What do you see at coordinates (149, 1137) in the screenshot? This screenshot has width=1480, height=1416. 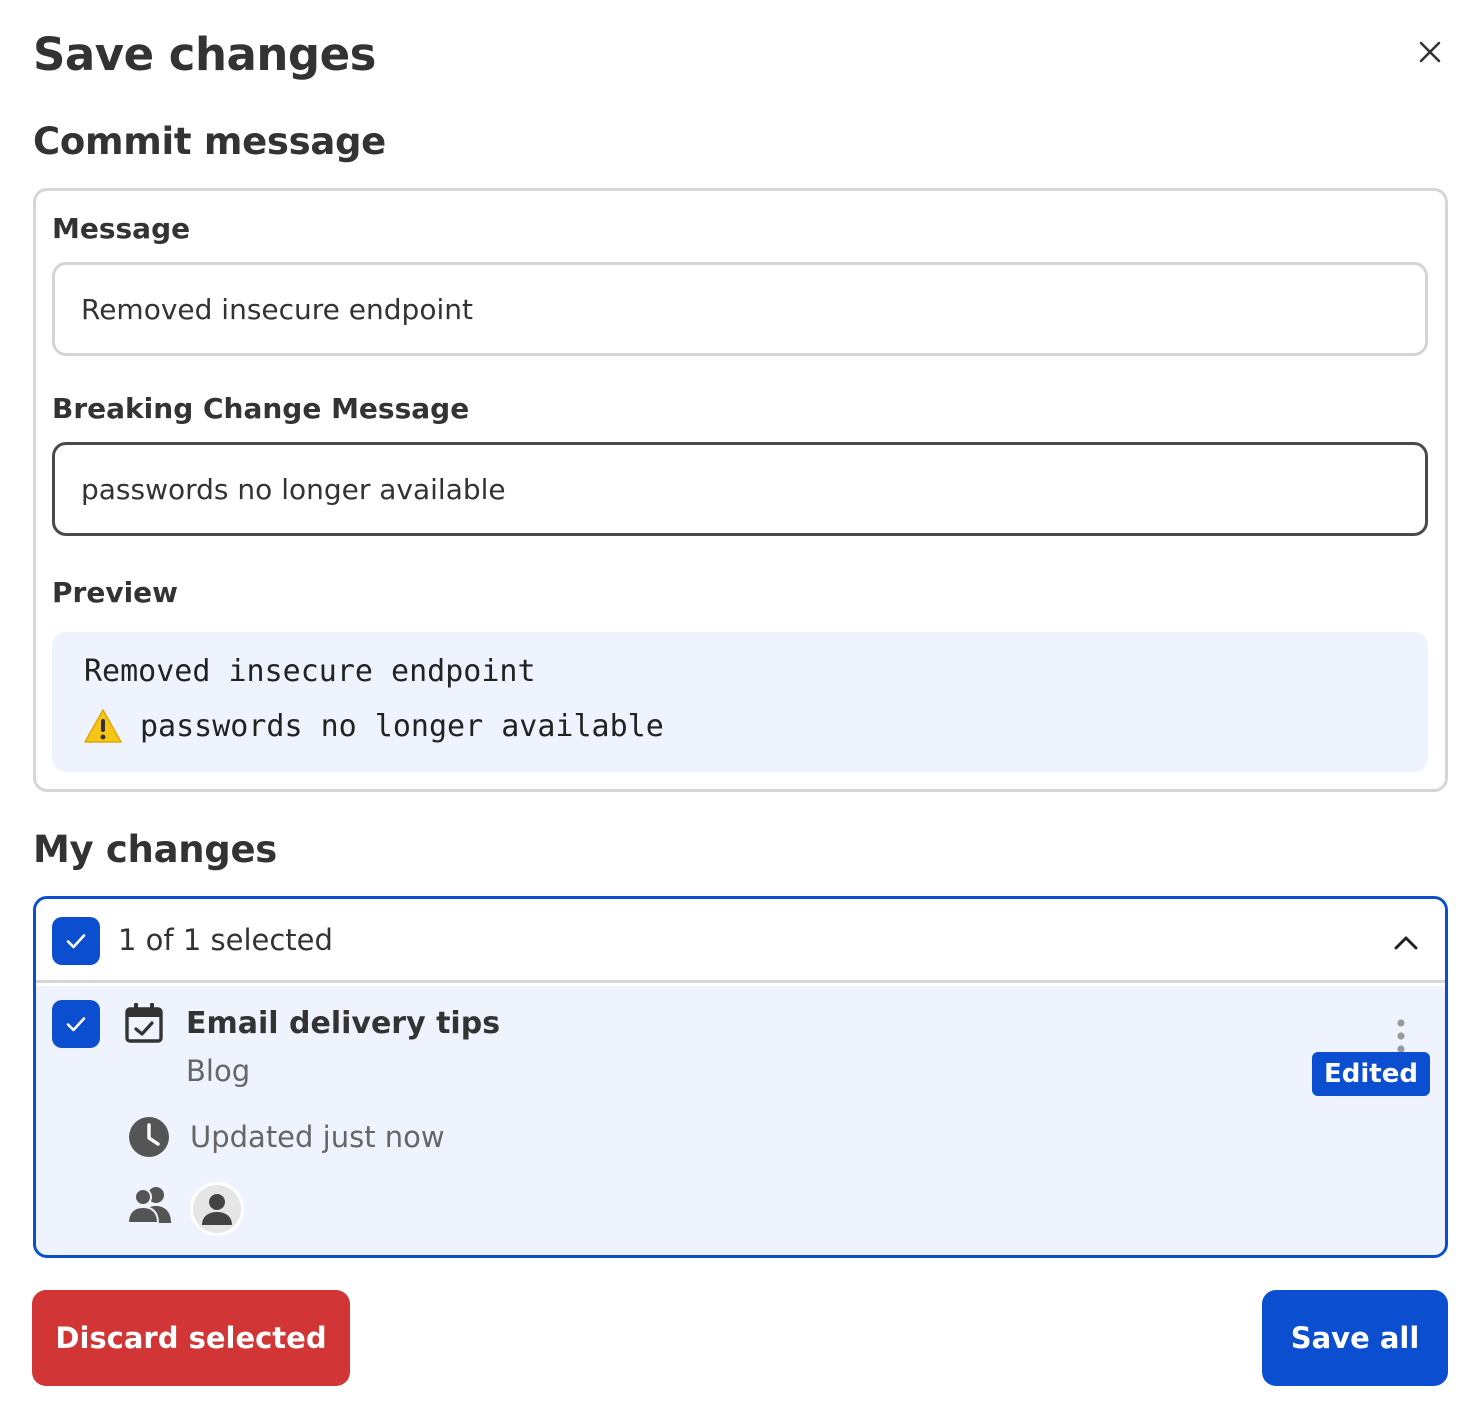 I see `clock-icon` at bounding box center [149, 1137].